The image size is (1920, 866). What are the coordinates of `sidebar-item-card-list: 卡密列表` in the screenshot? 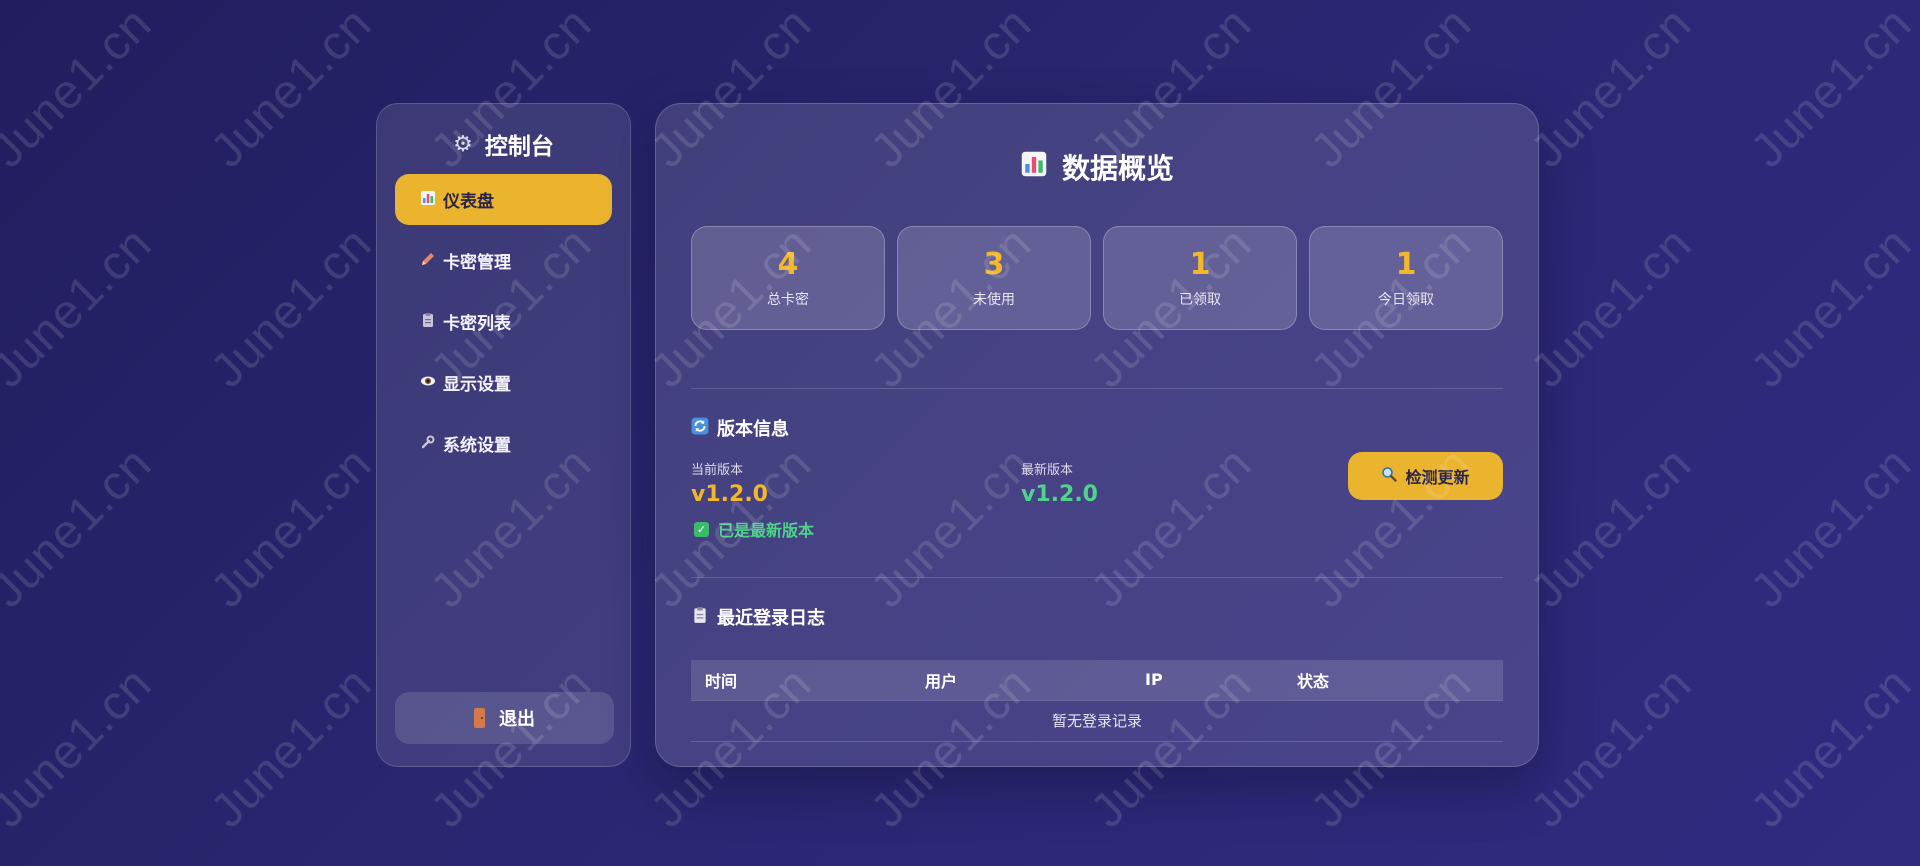 It's located at (503, 321).